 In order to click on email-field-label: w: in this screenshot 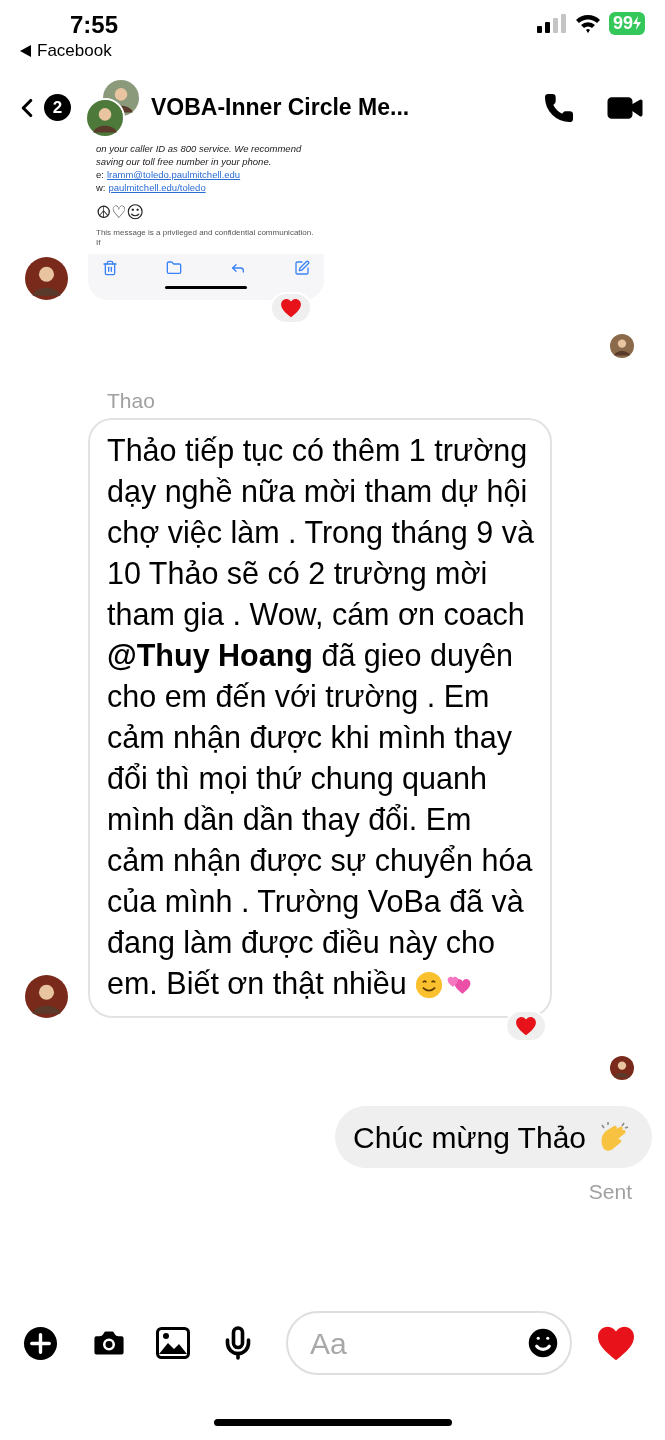, I will do `click(101, 187)`.